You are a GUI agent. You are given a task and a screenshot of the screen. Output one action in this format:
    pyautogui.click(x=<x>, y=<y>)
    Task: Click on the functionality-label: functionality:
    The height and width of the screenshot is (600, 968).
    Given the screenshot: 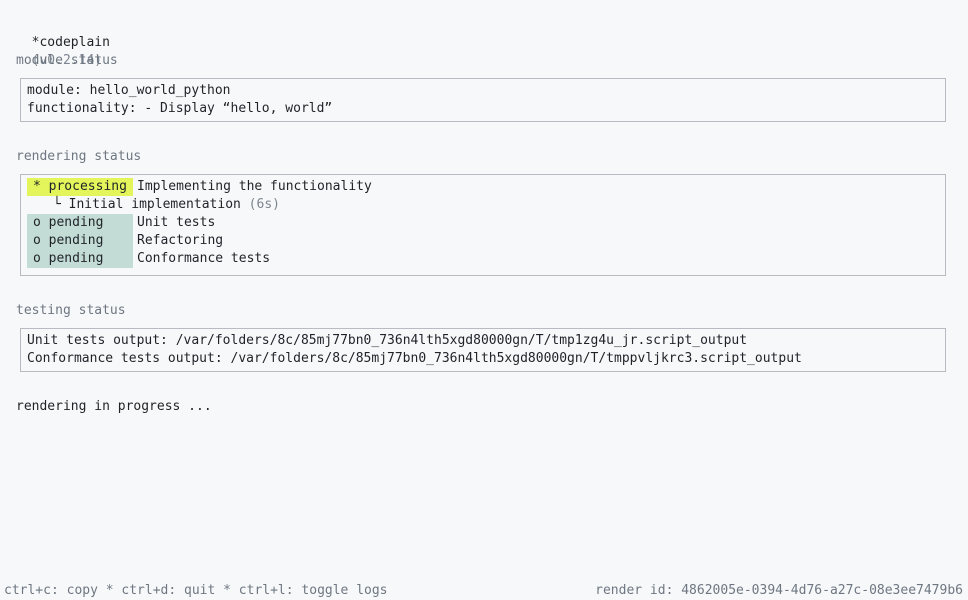 What is the action you would take?
    pyautogui.click(x=82, y=108)
    